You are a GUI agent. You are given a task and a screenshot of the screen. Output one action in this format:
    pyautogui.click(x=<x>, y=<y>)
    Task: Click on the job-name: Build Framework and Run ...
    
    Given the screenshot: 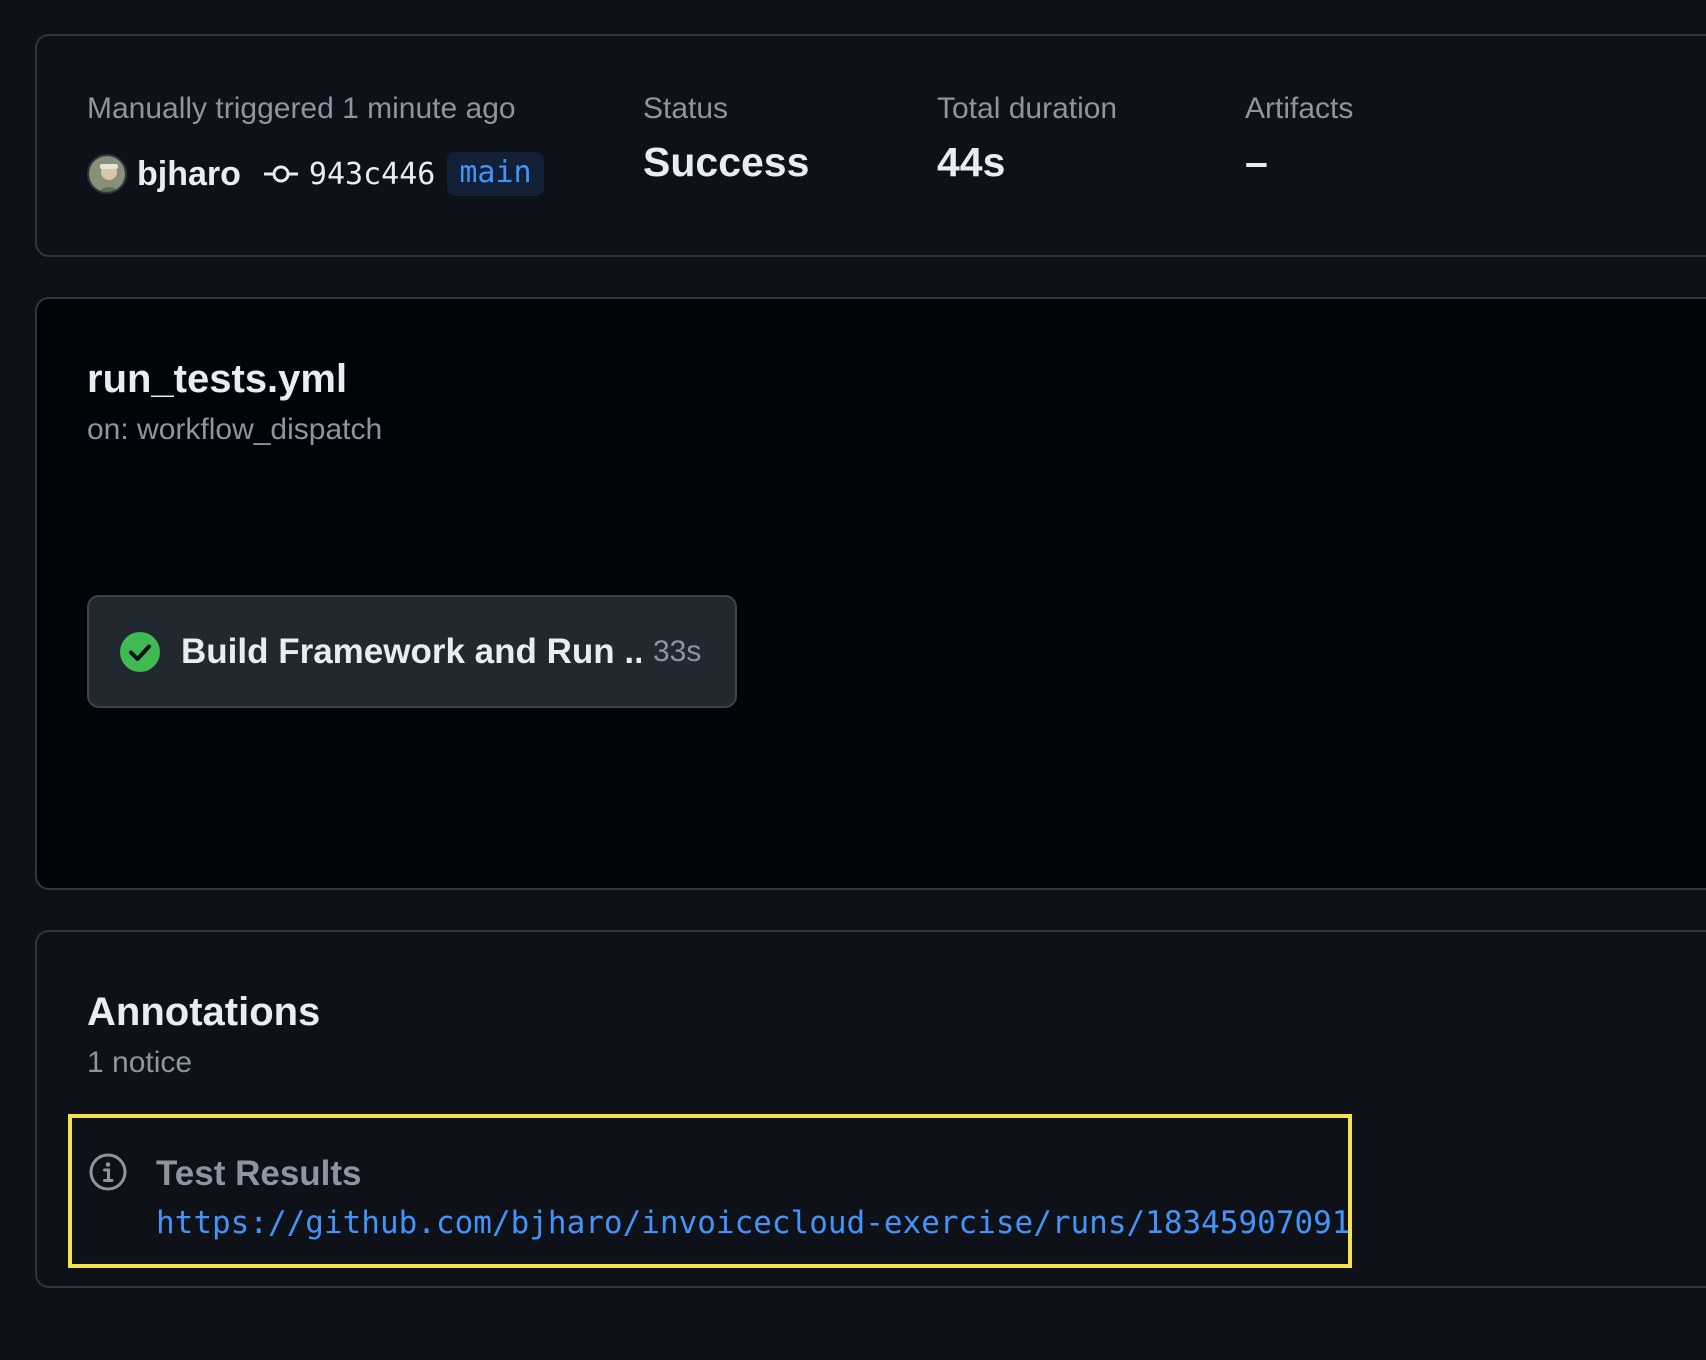 What is the action you would take?
    pyautogui.click(x=411, y=651)
    